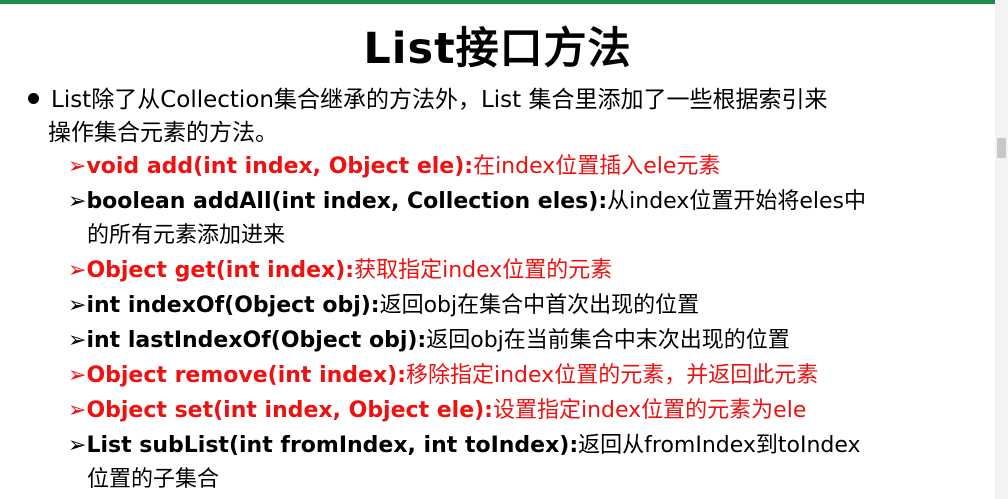  What do you see at coordinates (233, 305) in the screenshot?
I see `method-signature: int indexOf(Object obj):` at bounding box center [233, 305].